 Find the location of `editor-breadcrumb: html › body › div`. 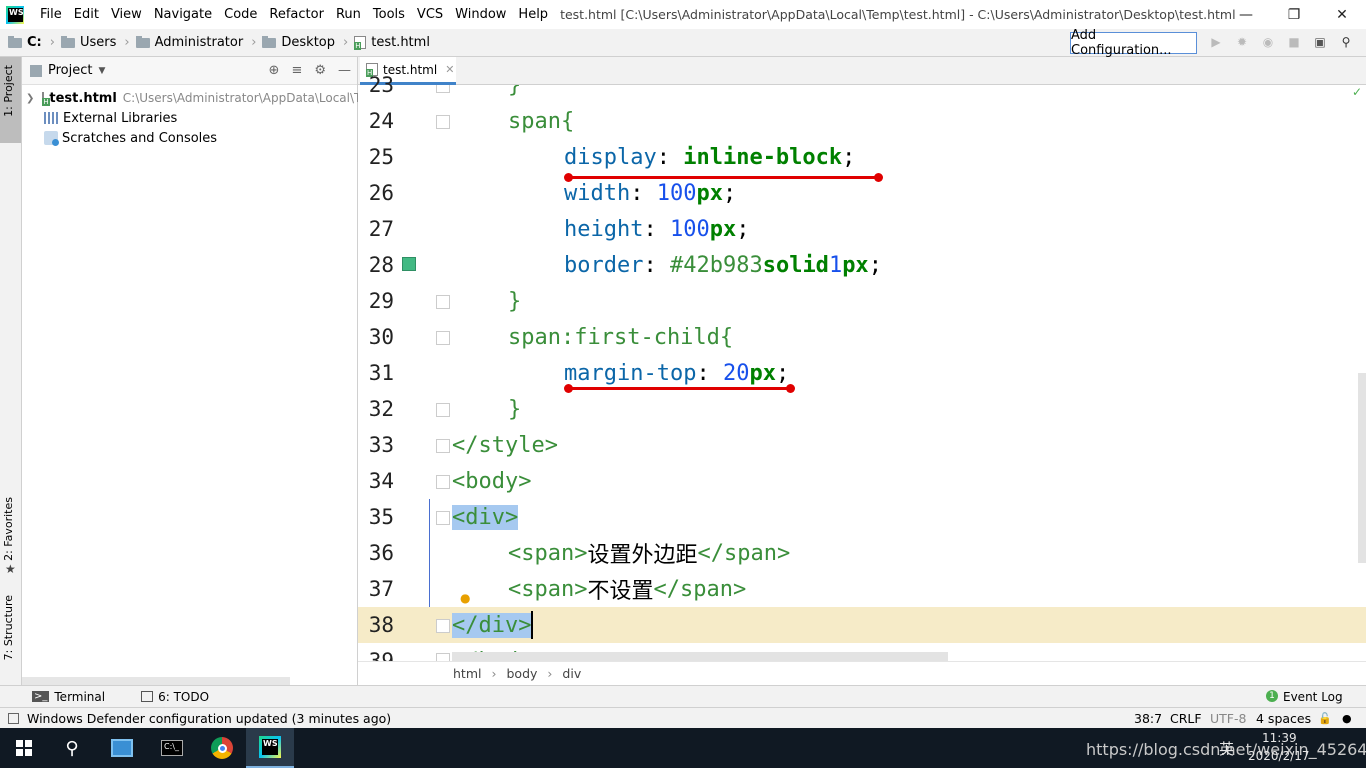

editor-breadcrumb: html › body › div is located at coordinates (862, 673).